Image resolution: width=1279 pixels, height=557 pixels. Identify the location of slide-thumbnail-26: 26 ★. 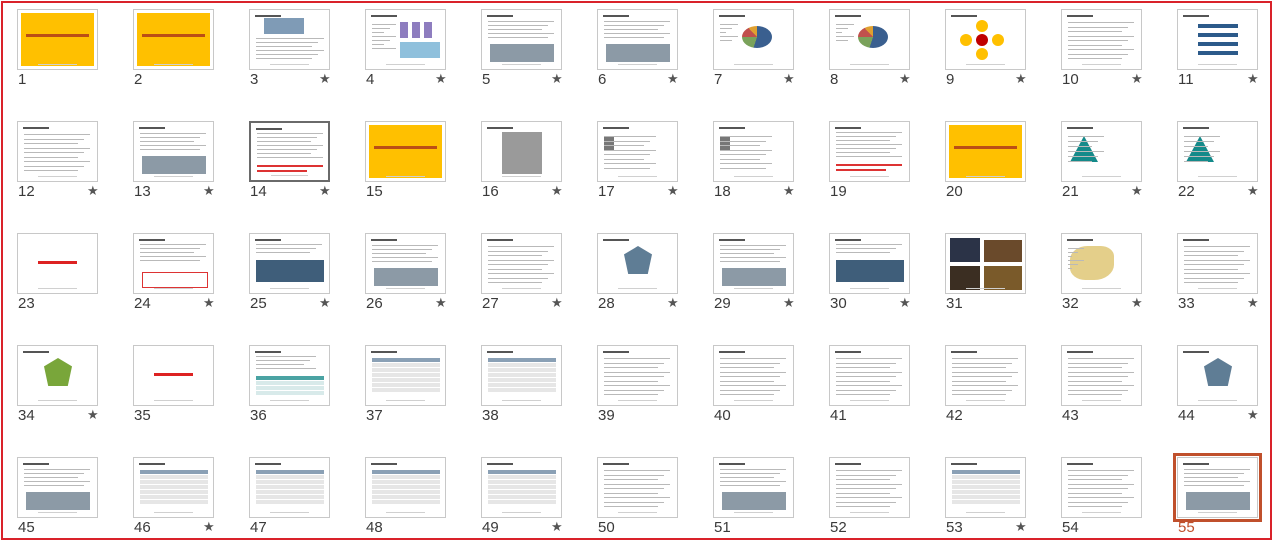
(423, 283).